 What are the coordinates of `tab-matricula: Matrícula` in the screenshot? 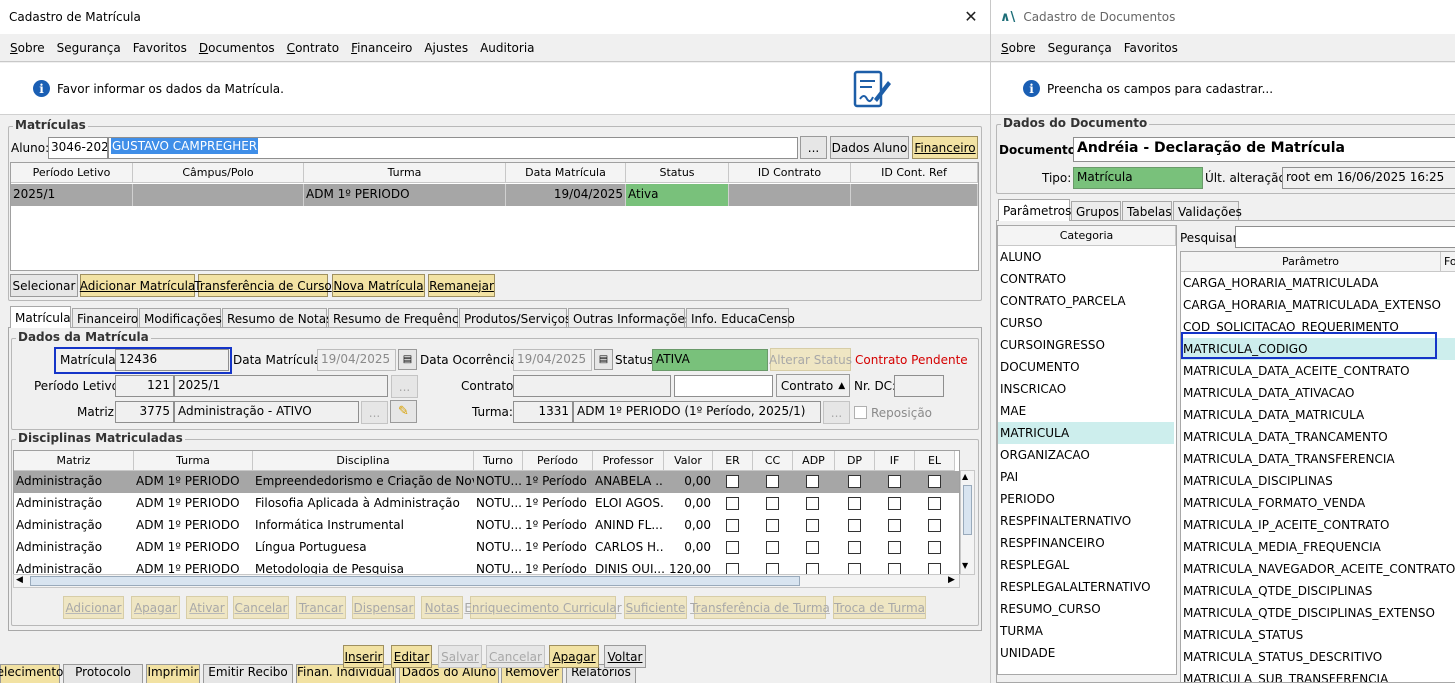 It's located at (40, 317).